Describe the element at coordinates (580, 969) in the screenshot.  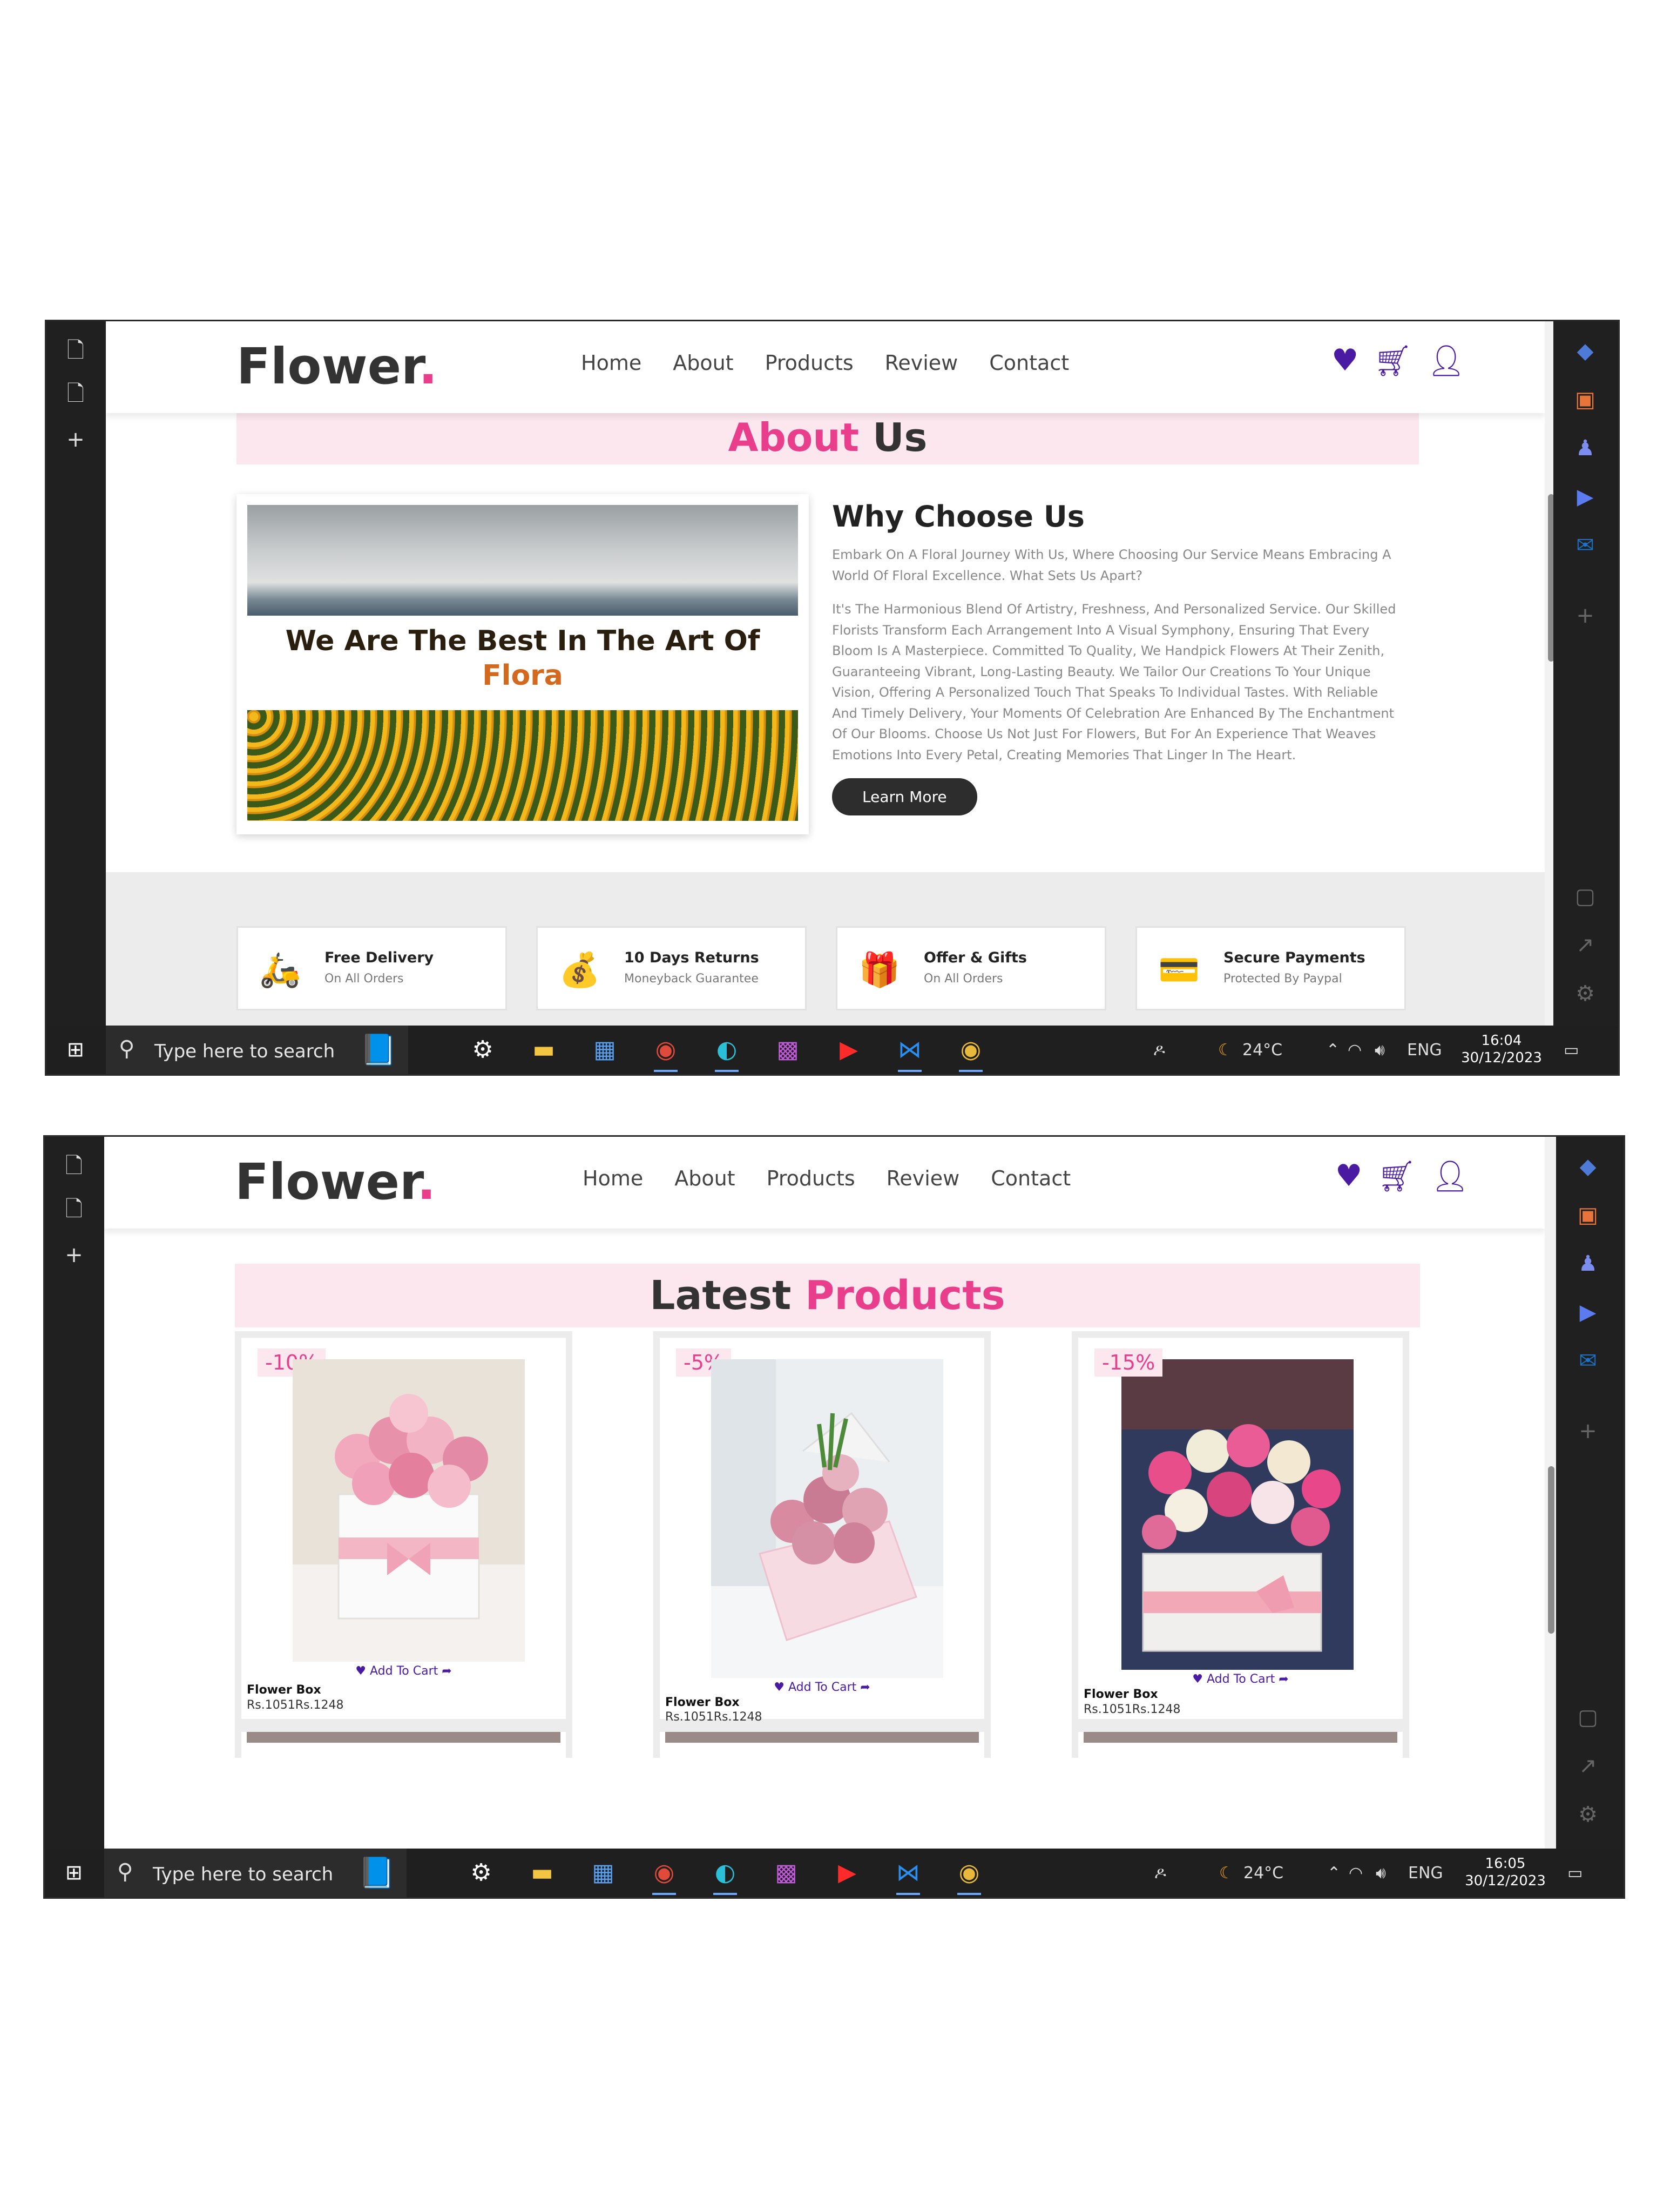
I see `returns-icon: 💰` at that location.